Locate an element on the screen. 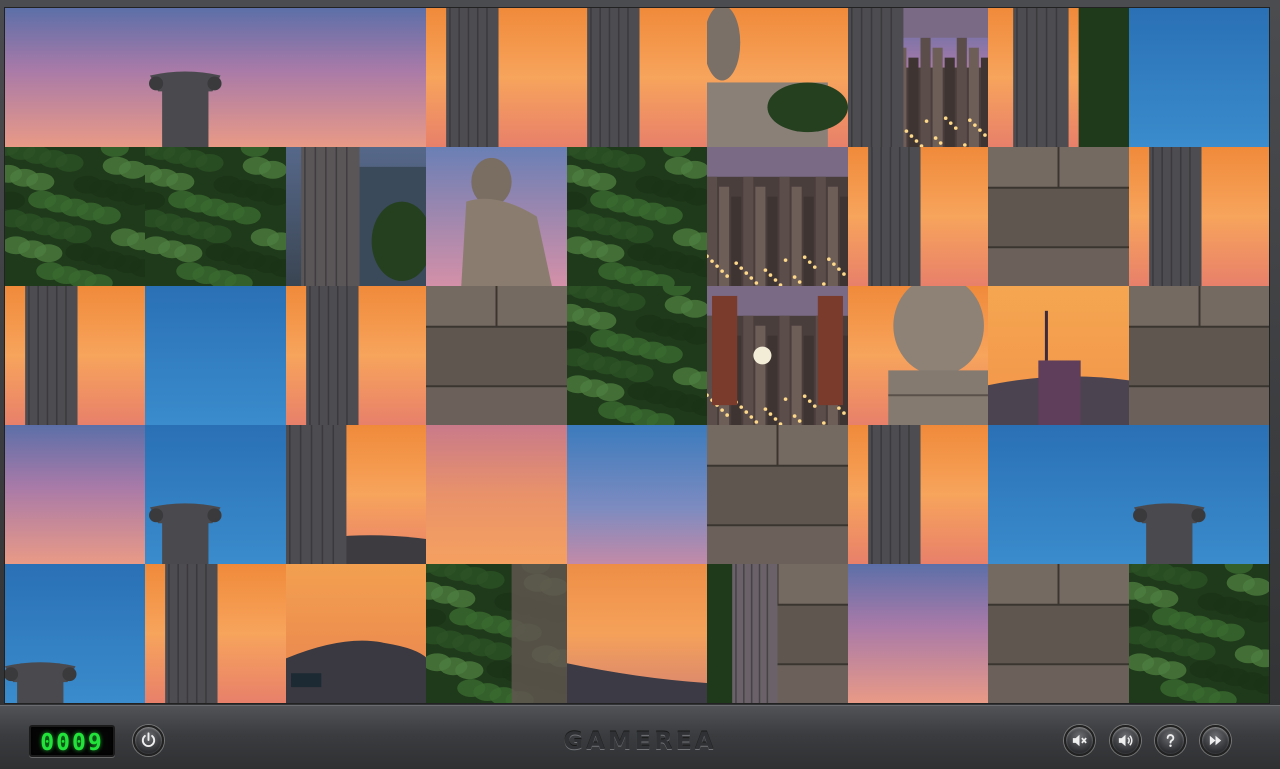 This screenshot has height=769, width=1280. toolbar: 0009 GAMEREA is located at coordinates (640, 737).